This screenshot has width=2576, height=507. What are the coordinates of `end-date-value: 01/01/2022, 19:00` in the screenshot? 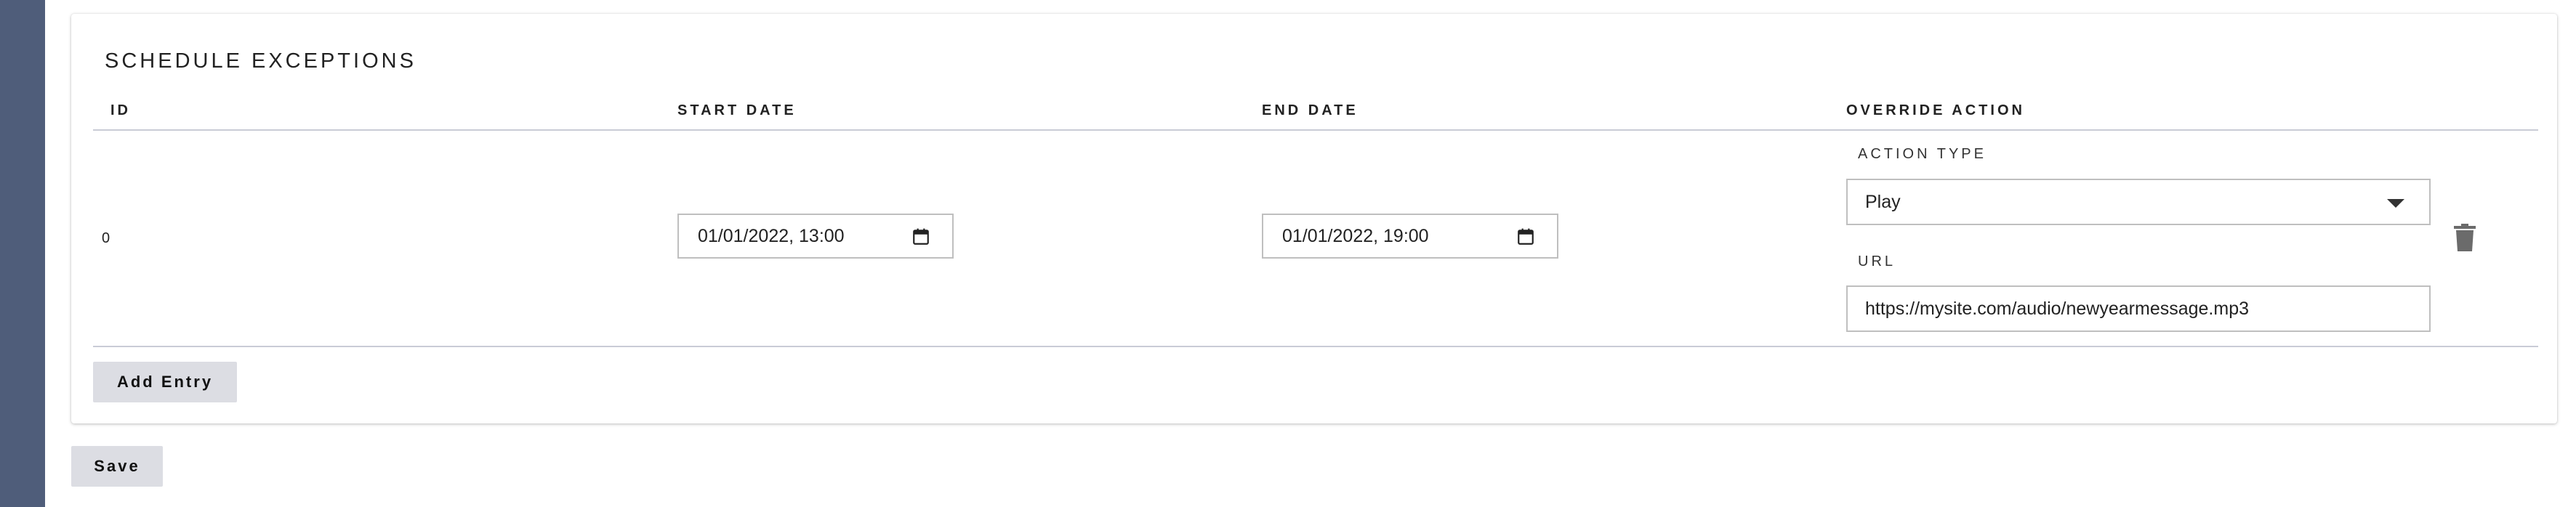 It's located at (1355, 235).